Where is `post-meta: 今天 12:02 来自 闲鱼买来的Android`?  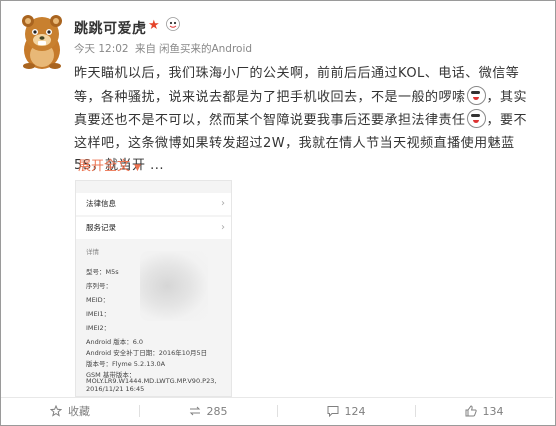 post-meta: 今天 12:02 来自 闲鱼买来的Android is located at coordinates (163, 48).